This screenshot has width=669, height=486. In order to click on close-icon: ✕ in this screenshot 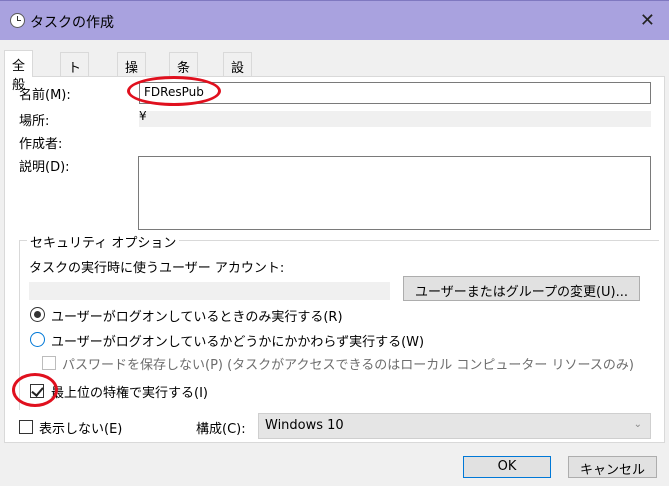, I will do `click(647, 20)`.